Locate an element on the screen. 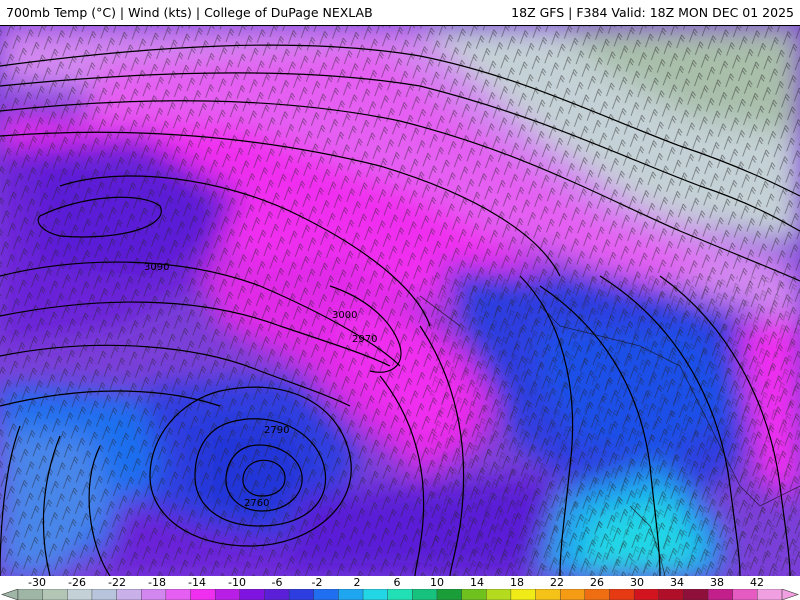 The height and width of the screenshot is (600, 800). legend-tick-label: -22 is located at coordinates (117, 582).